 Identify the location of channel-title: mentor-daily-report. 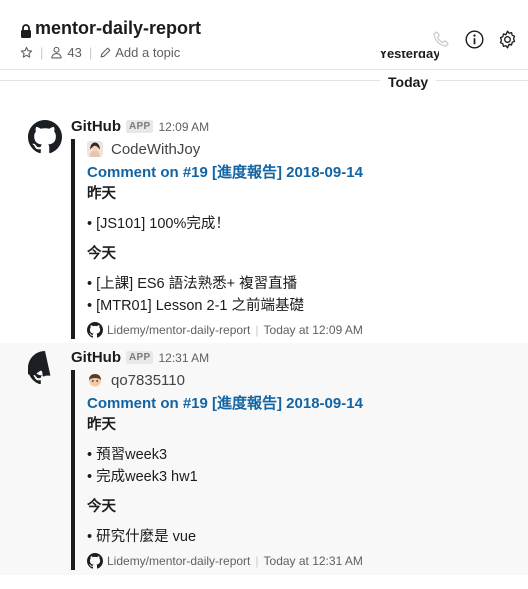
(110, 28).